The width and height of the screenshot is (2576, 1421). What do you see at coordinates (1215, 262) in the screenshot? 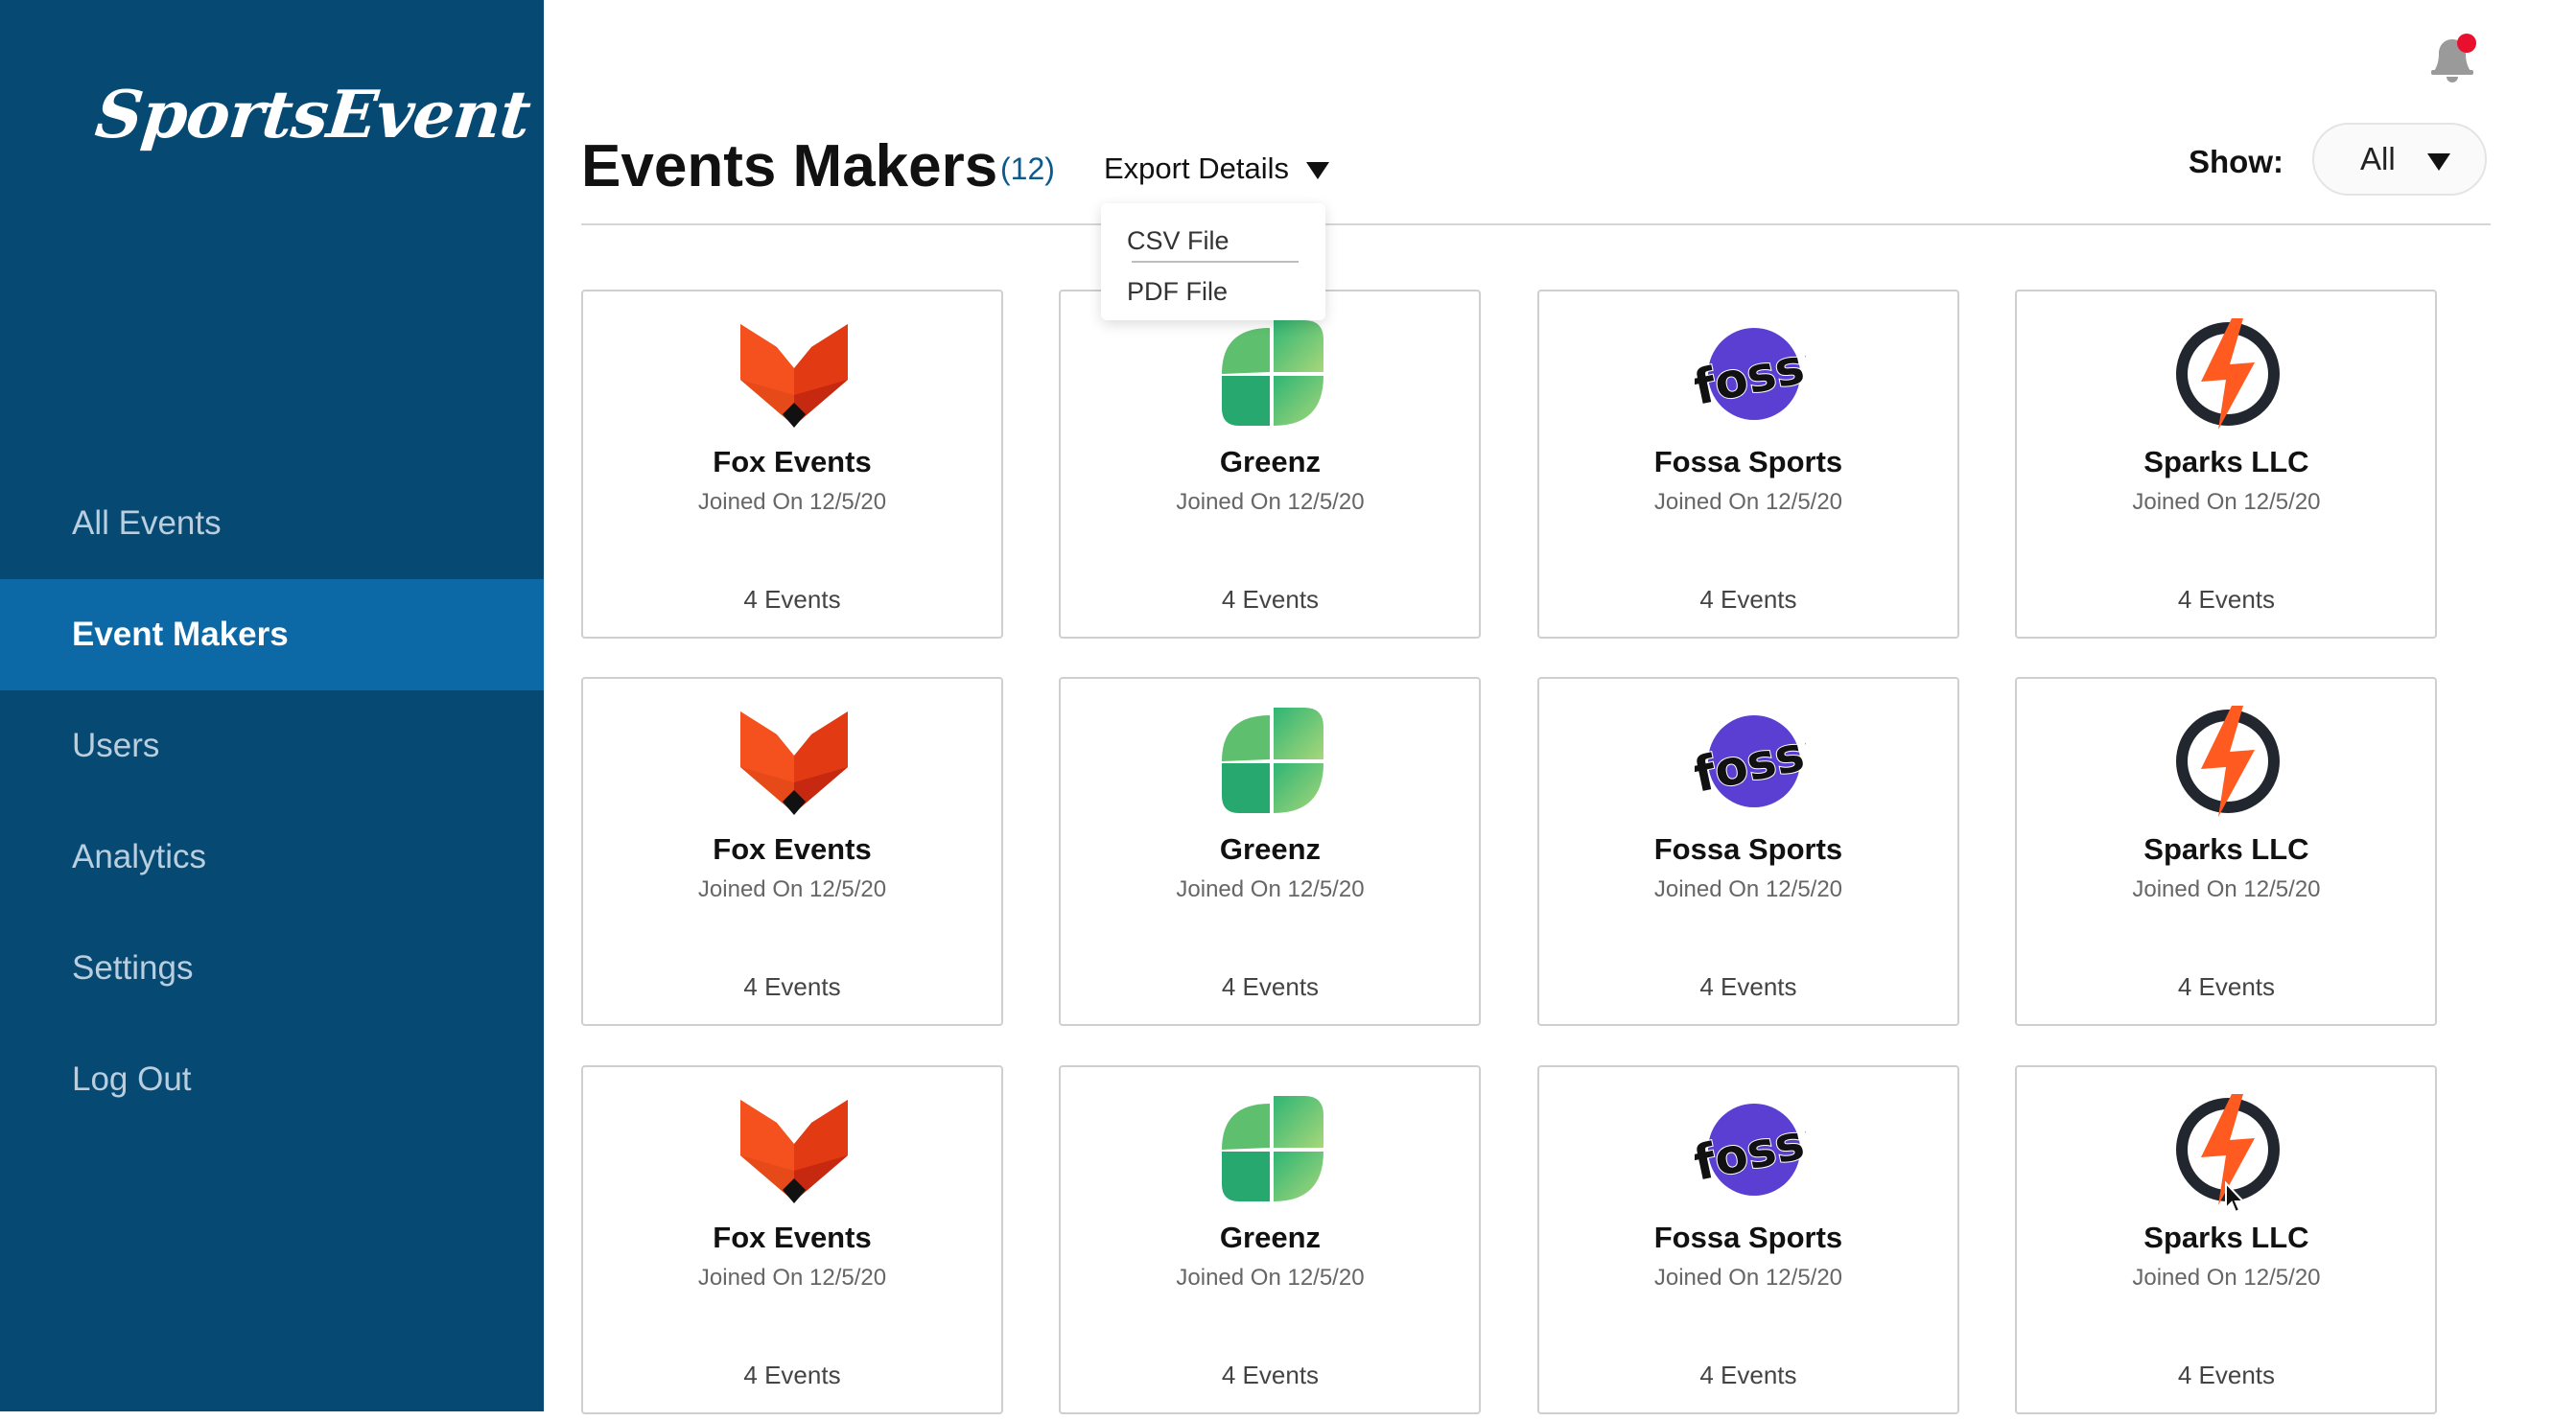
I see `dropdown-divider` at bounding box center [1215, 262].